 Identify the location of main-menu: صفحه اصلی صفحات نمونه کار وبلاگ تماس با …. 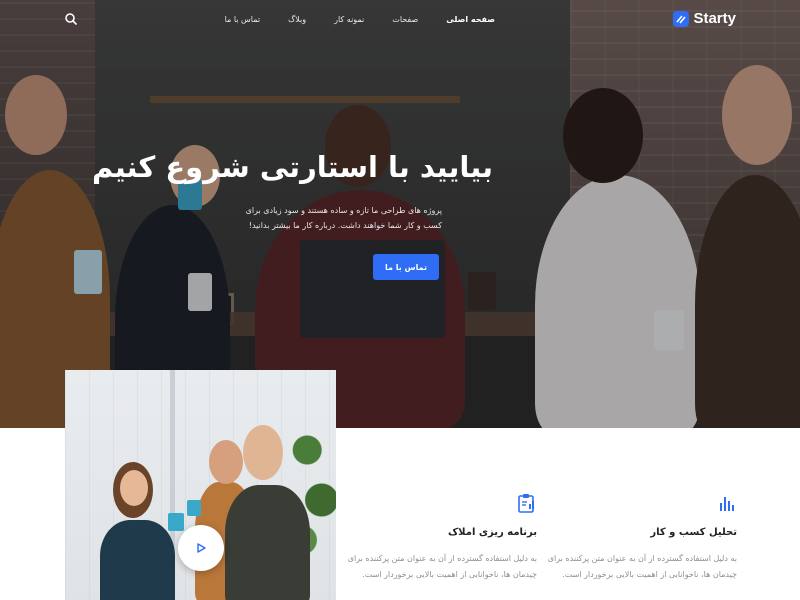
(360, 19).